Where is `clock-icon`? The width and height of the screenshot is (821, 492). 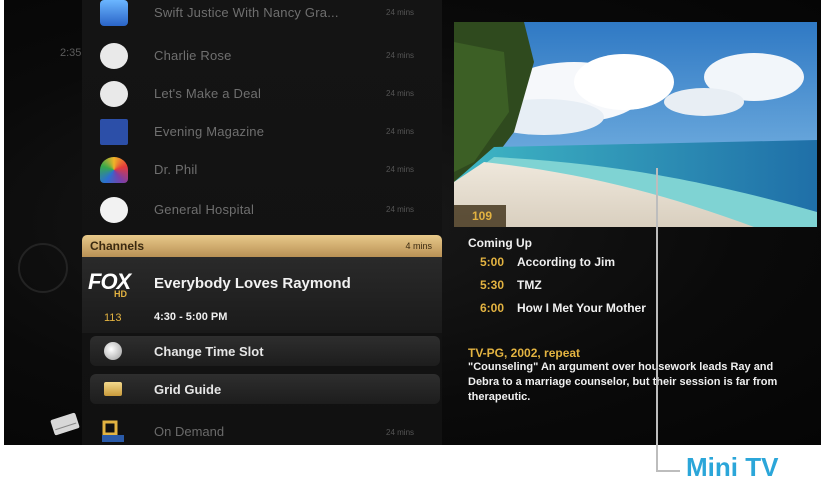
clock-icon is located at coordinates (113, 351).